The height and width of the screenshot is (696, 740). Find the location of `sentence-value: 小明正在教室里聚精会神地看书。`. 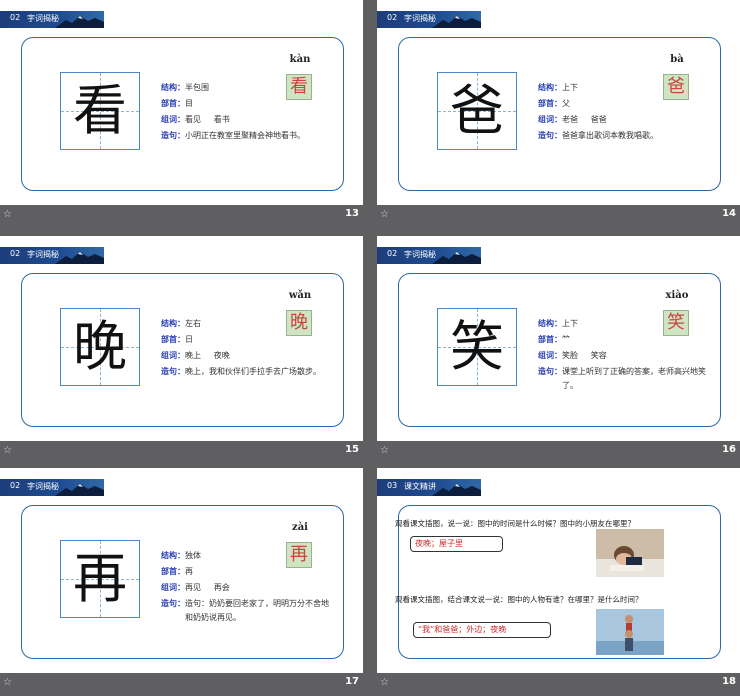

sentence-value: 小明正在教室里聚精会神地看书。 is located at coordinates (245, 135).